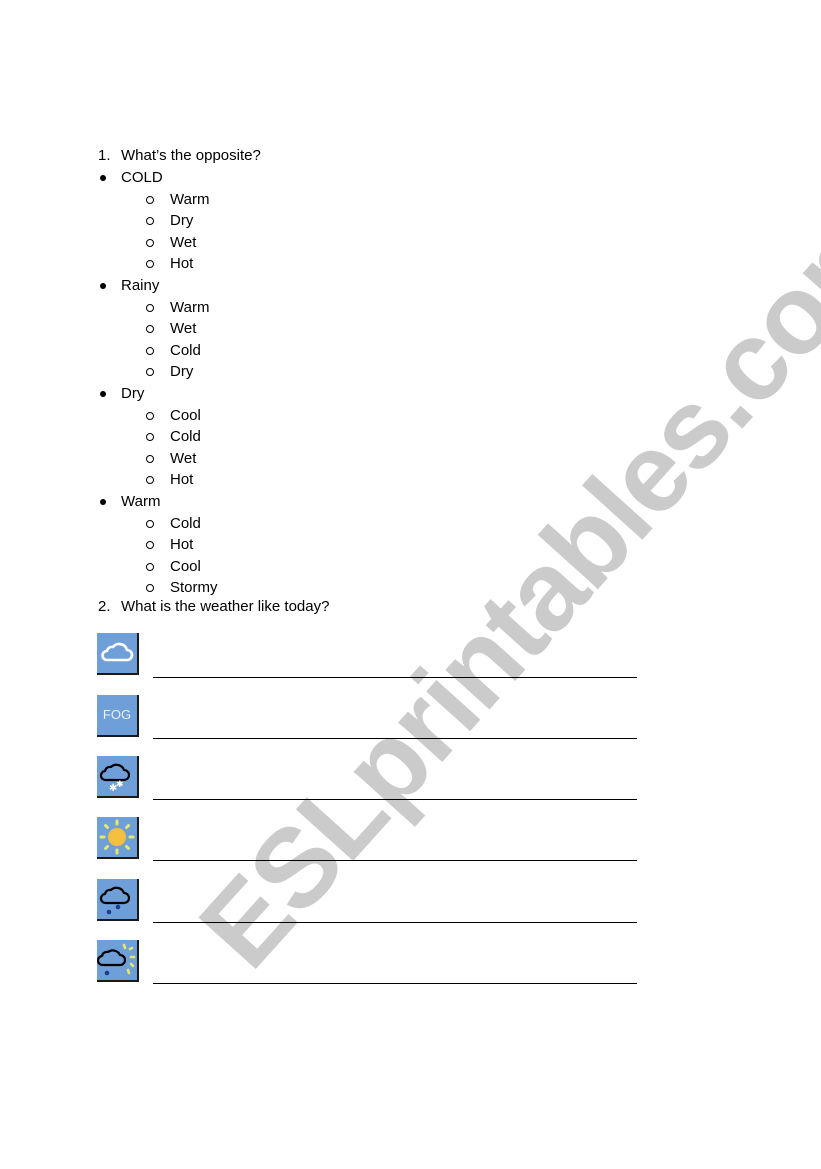 The height and width of the screenshot is (1169, 821). What do you see at coordinates (133, 393) in the screenshot?
I see `word-label: Dry` at bounding box center [133, 393].